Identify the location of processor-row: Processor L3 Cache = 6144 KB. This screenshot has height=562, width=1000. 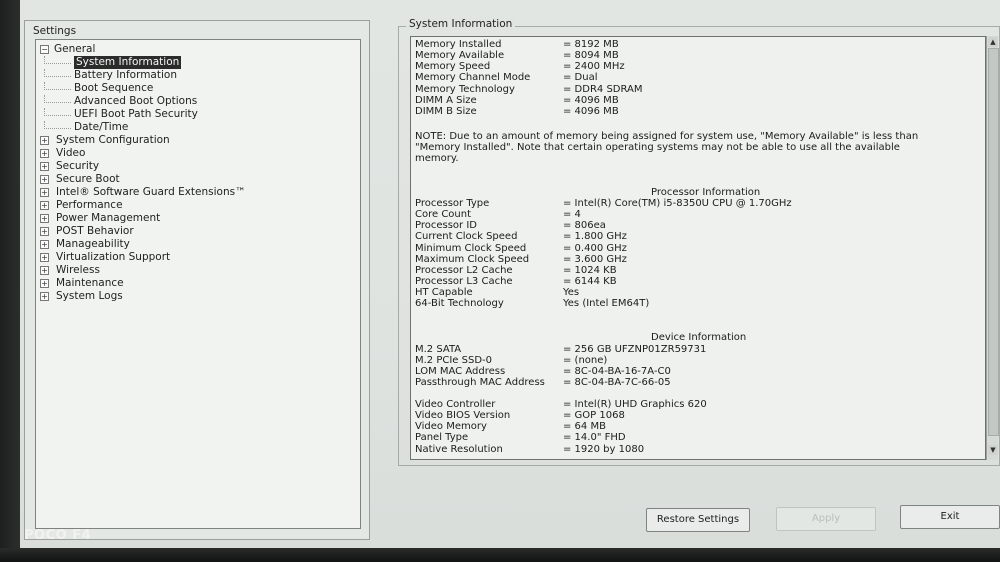
(516, 281).